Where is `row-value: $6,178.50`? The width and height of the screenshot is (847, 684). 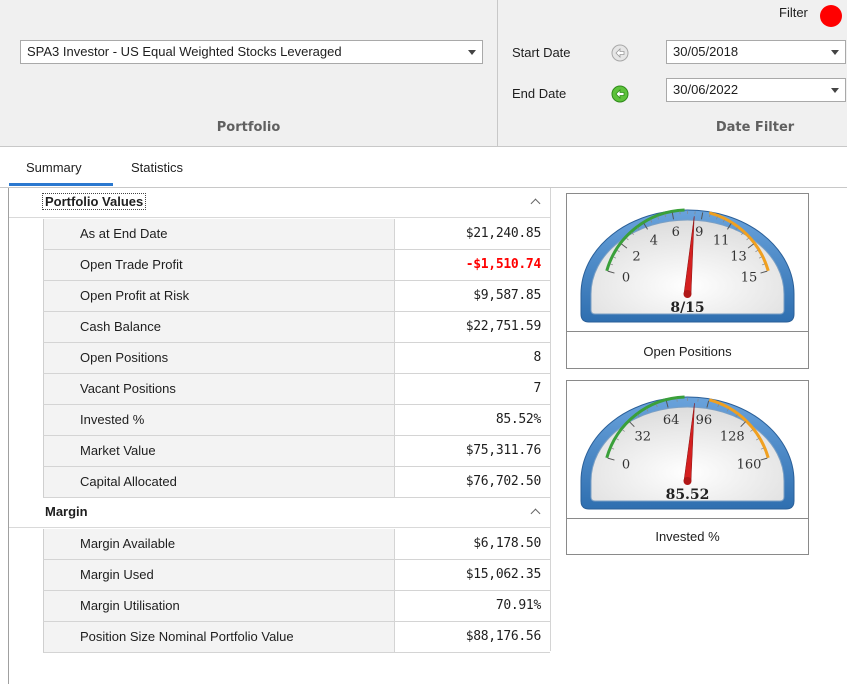 row-value: $6,178.50 is located at coordinates (472, 544).